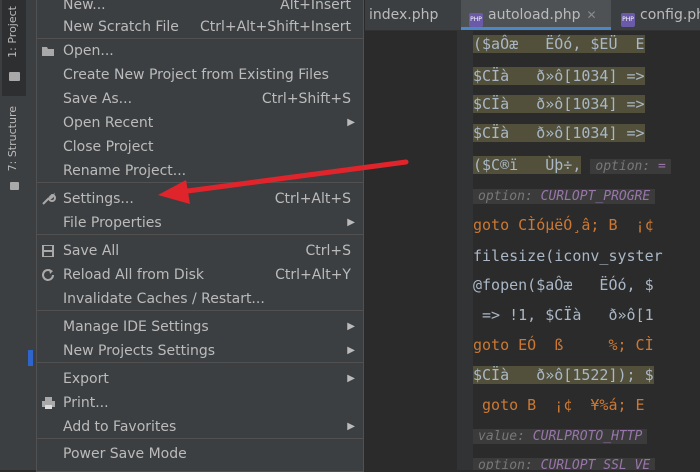 The image size is (700, 472). What do you see at coordinates (200, 75) in the screenshot?
I see `menu-item-create-from-existing: Create New Project from Existing Files` at bounding box center [200, 75].